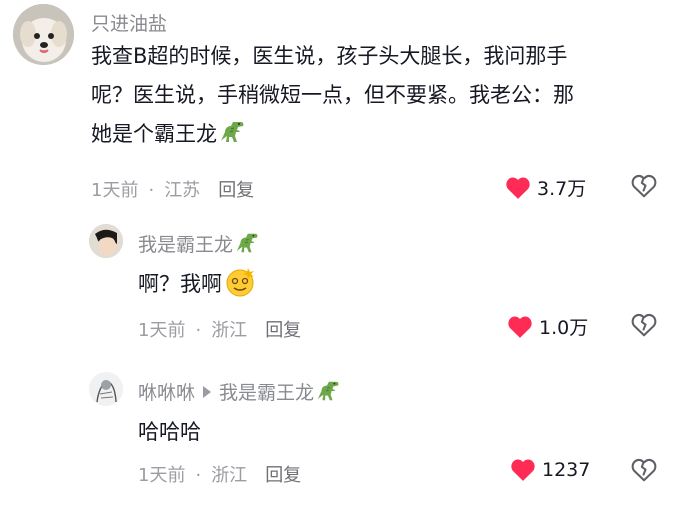 Image resolution: width=690 pixels, height=512 pixels. I want to click on comment-location: 江苏, so click(182, 190).